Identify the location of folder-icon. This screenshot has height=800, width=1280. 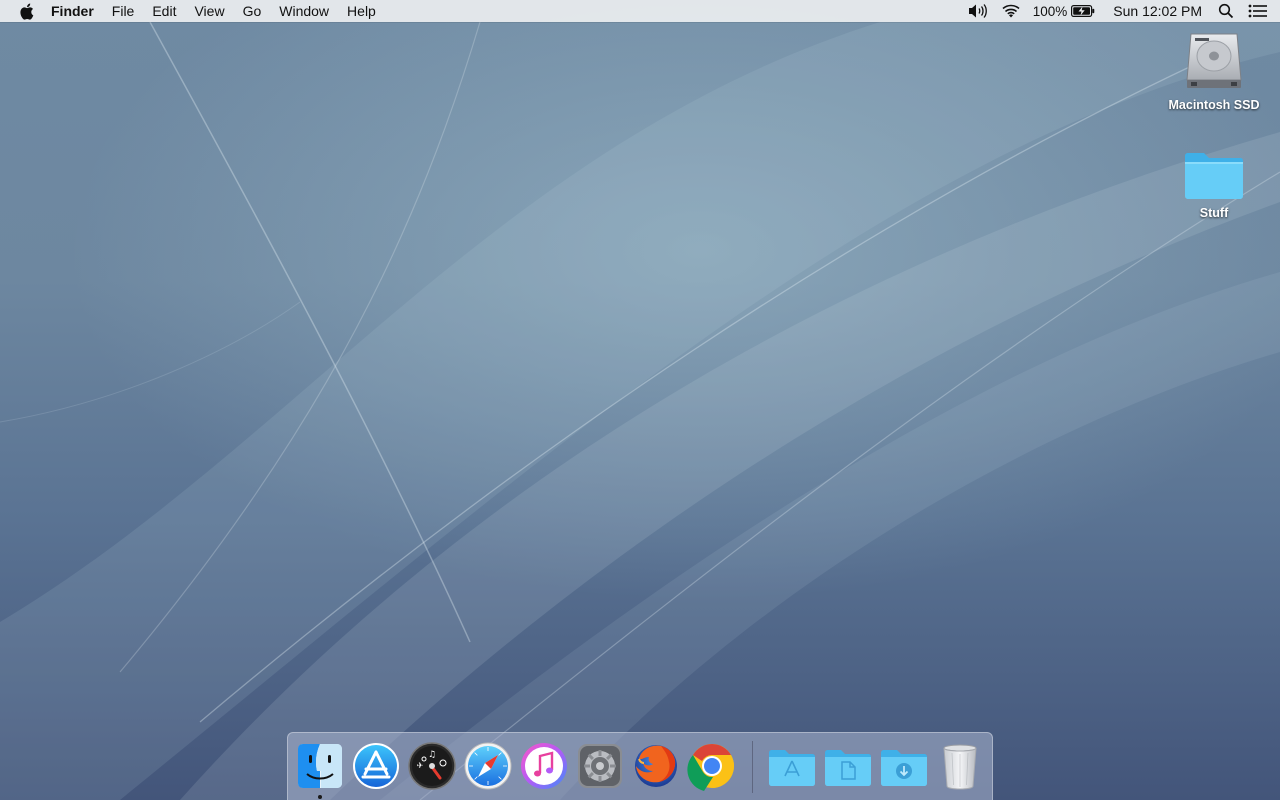
(1214, 176).